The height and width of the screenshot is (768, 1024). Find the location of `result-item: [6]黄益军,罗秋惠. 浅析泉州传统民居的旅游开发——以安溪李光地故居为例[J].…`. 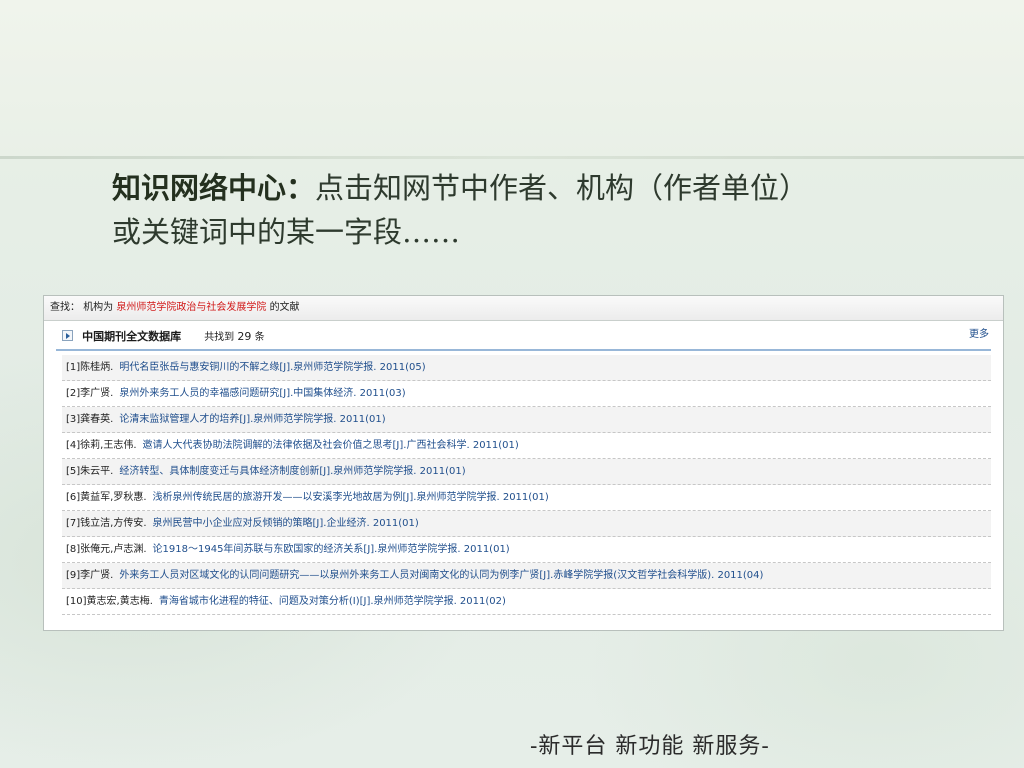

result-item: [6]黄益军,罗秋惠. 浅析泉州传统民居的旅游开发——以安溪李光地故居为例[J].… is located at coordinates (526, 498).